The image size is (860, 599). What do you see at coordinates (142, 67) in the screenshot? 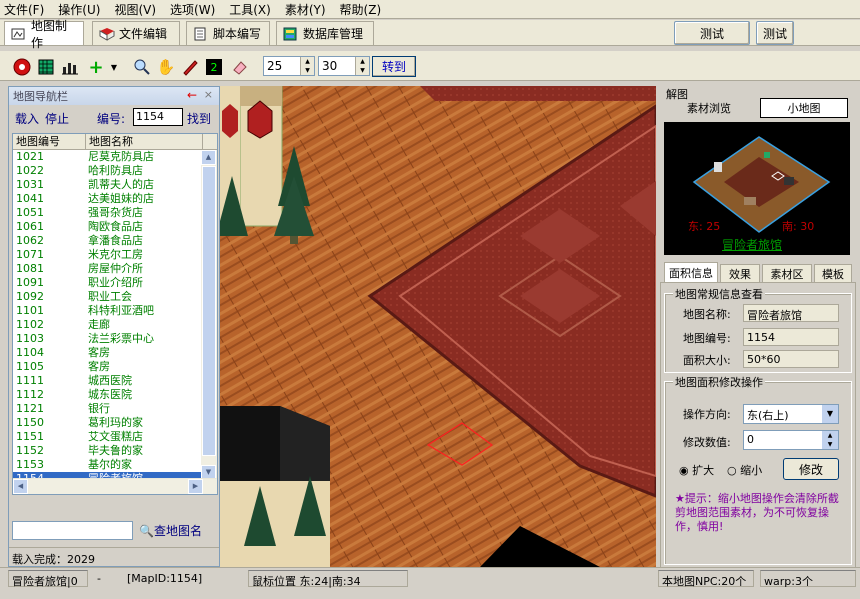
I see `zoom-icon` at bounding box center [142, 67].